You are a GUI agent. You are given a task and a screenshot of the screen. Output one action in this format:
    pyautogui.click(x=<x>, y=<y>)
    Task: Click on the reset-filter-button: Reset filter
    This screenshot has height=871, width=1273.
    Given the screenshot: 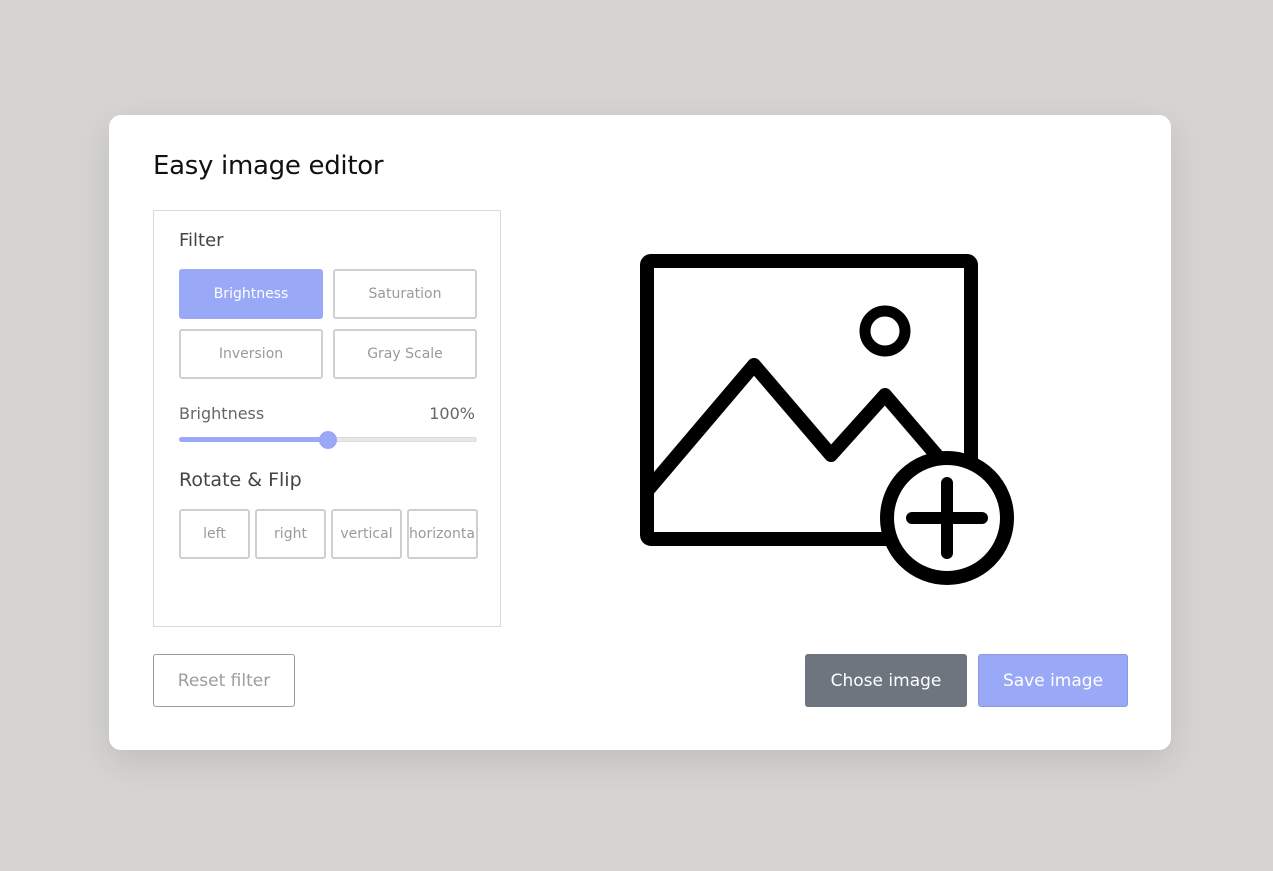 What is the action you would take?
    pyautogui.click(x=224, y=680)
    